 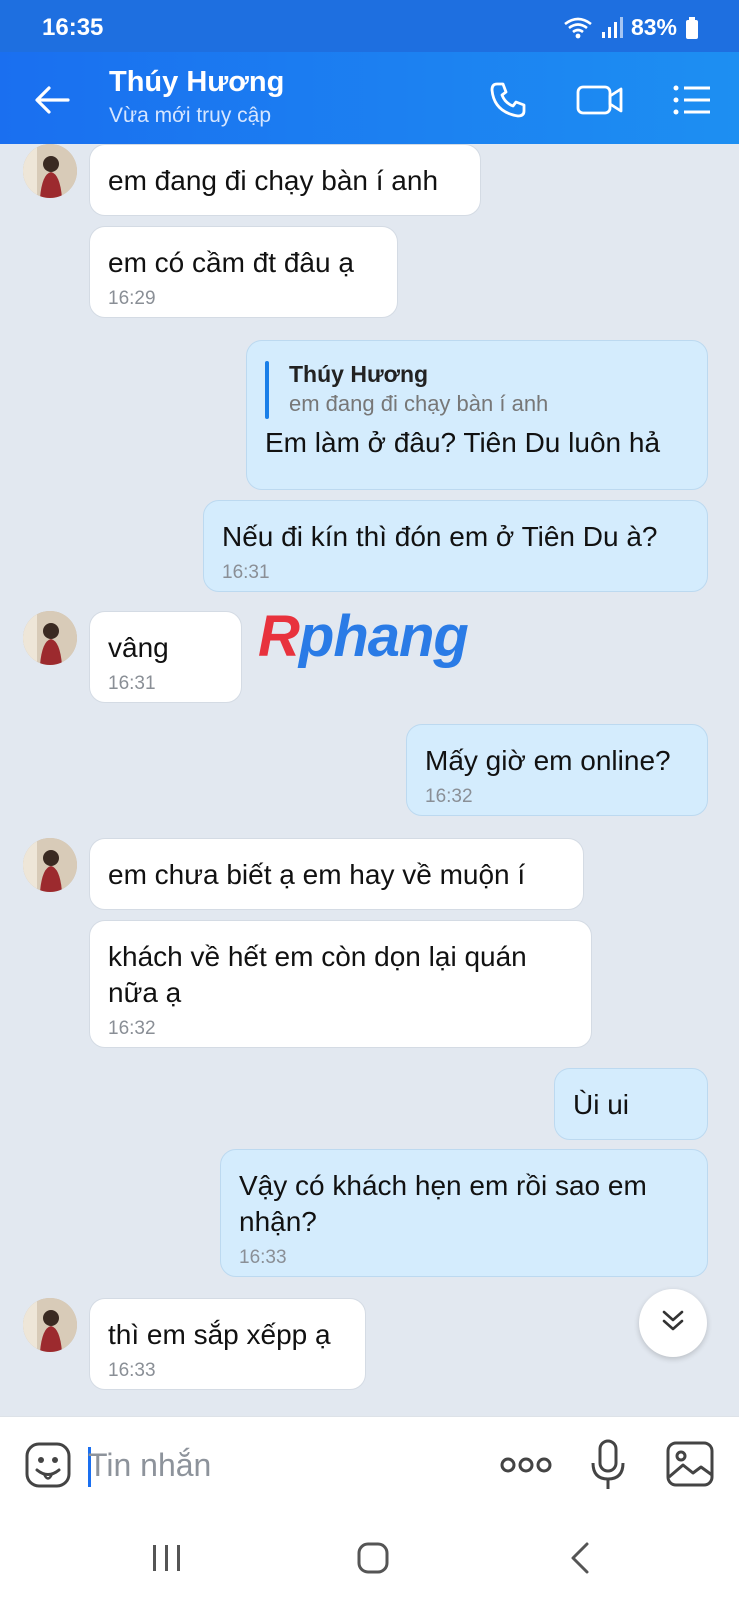 I want to click on microphone-icon, so click(x=608, y=1467).